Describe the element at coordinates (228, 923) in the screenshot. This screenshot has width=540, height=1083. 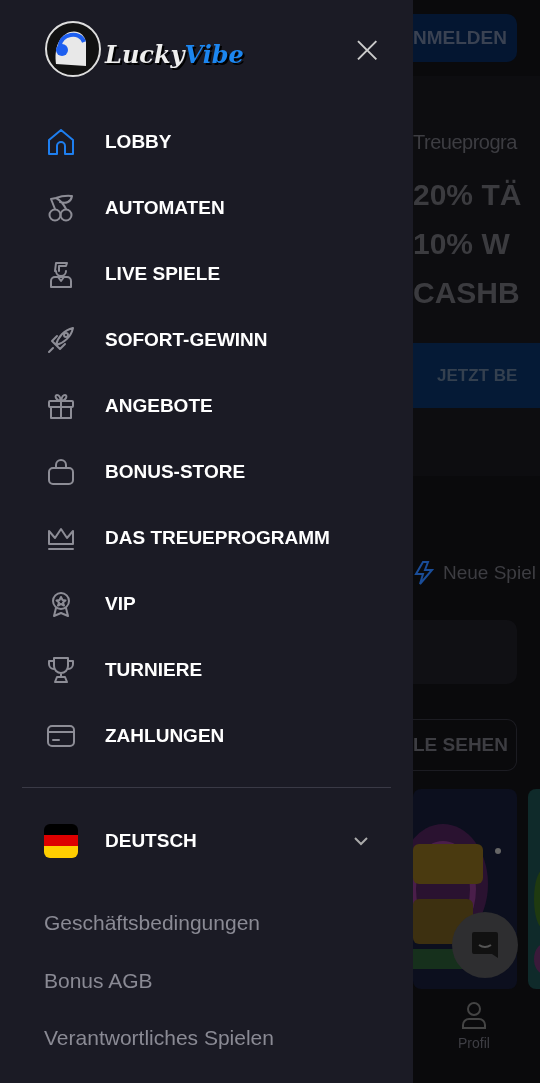
I see `footer-link: Geschäftsbedingungen` at that location.